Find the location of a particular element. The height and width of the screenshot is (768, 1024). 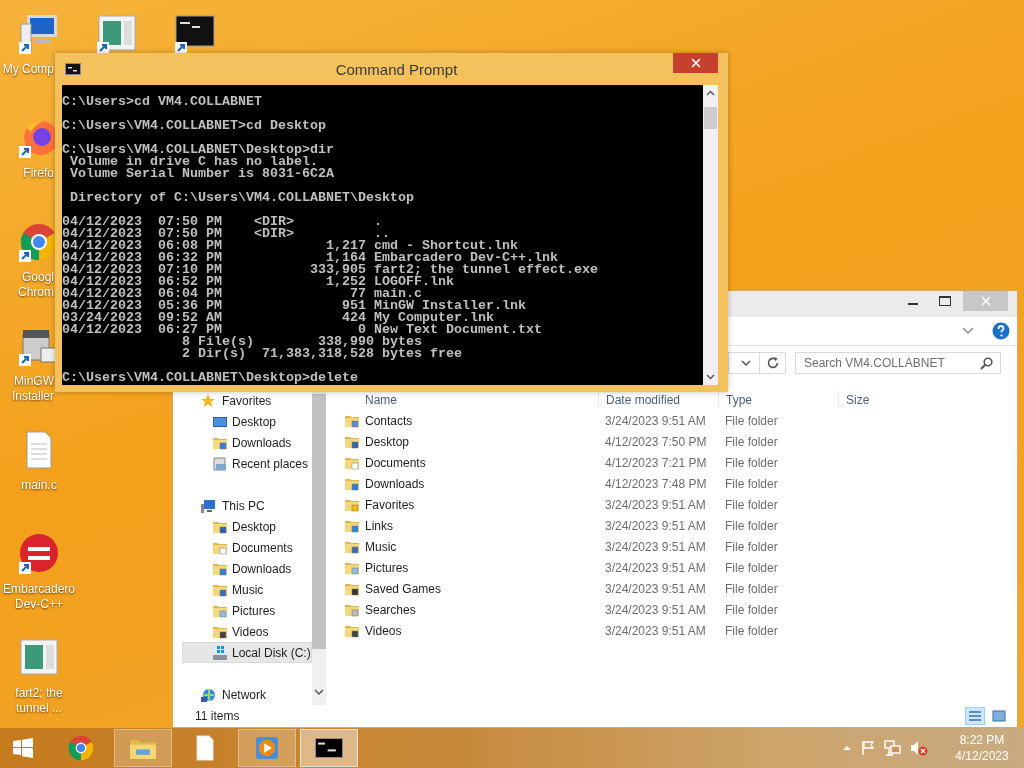

nav-item: Network is located at coordinates (242, 694).